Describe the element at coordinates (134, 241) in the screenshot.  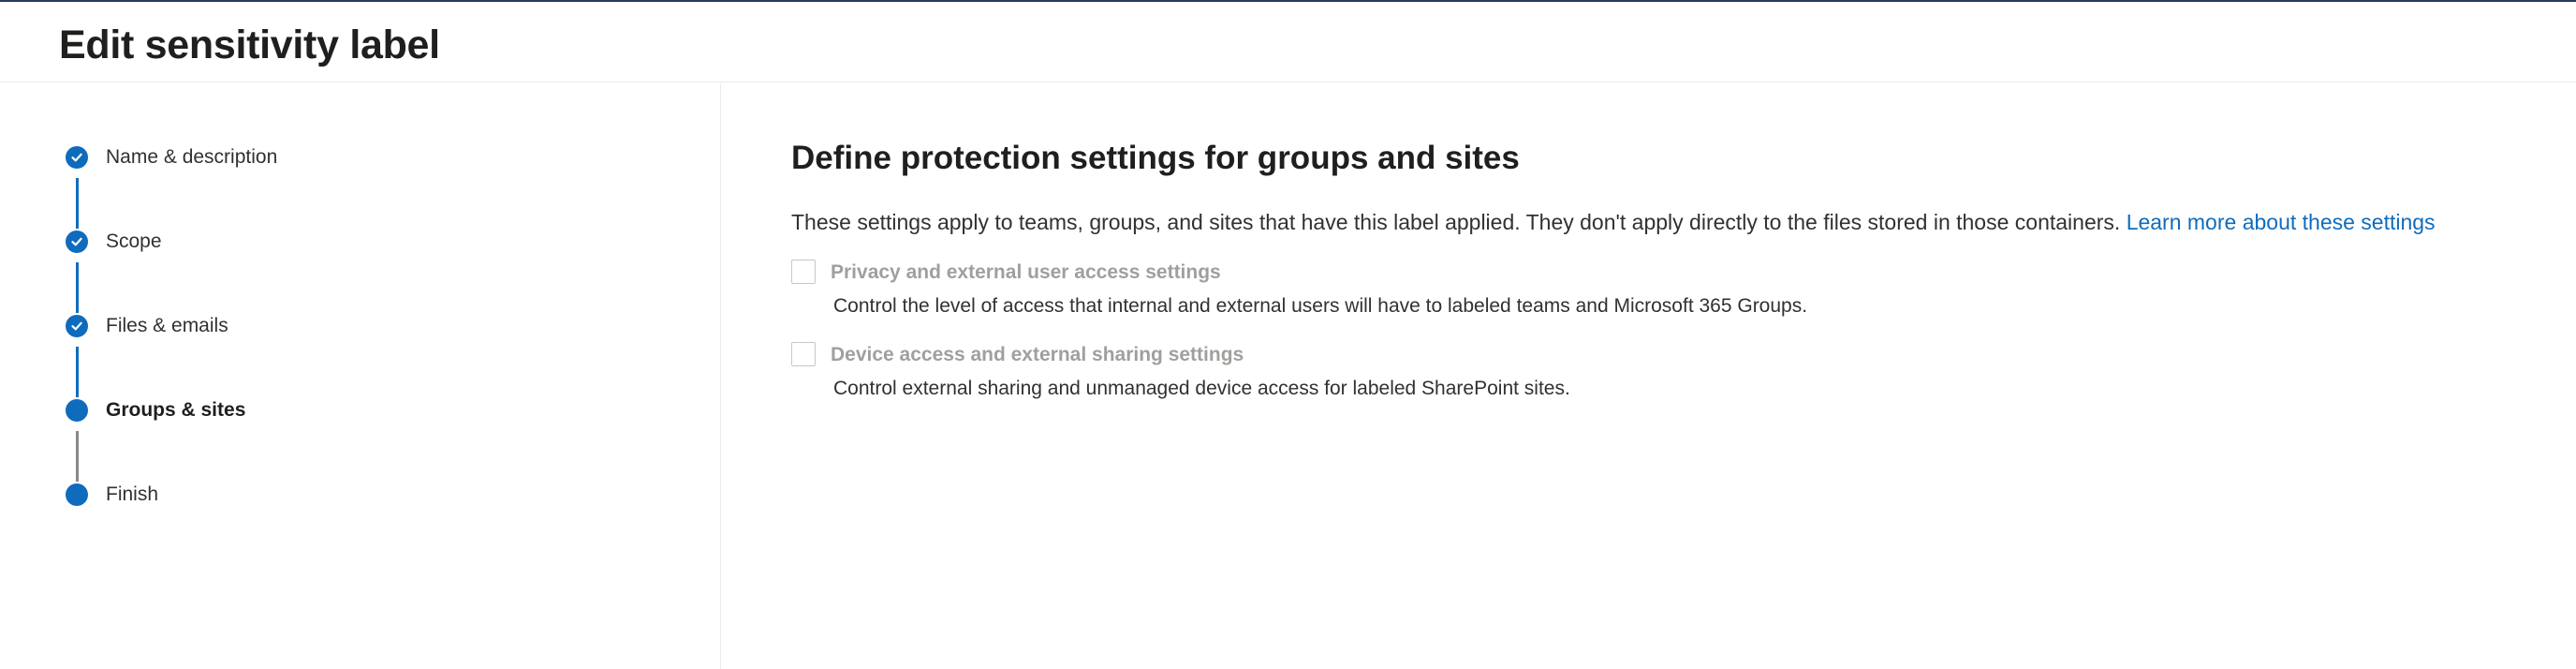
I see `step-label: Scope` at that location.